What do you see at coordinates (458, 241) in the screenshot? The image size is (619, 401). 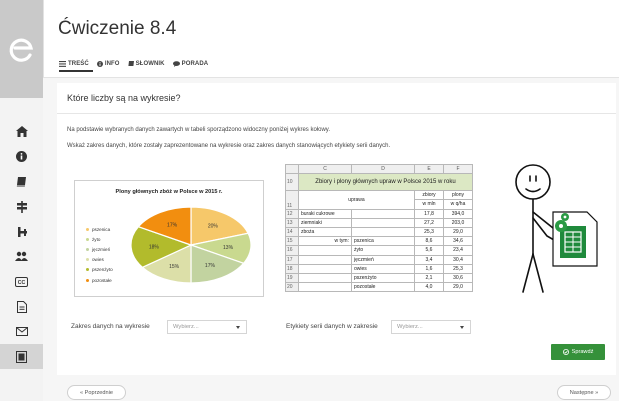 I see `table-cell: 34,6` at bounding box center [458, 241].